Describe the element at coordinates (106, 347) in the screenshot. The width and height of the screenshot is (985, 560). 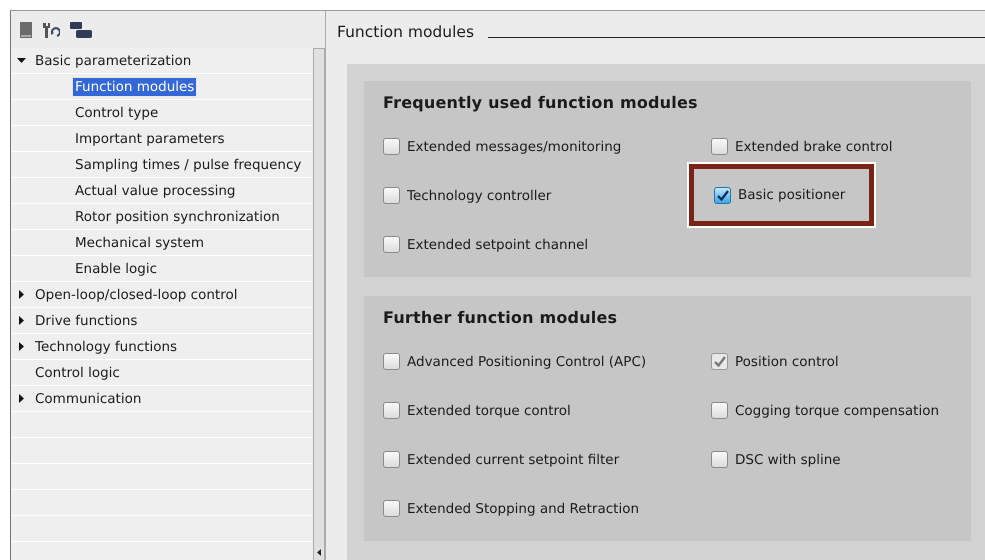
I see `tree-item: Technology functions` at that location.